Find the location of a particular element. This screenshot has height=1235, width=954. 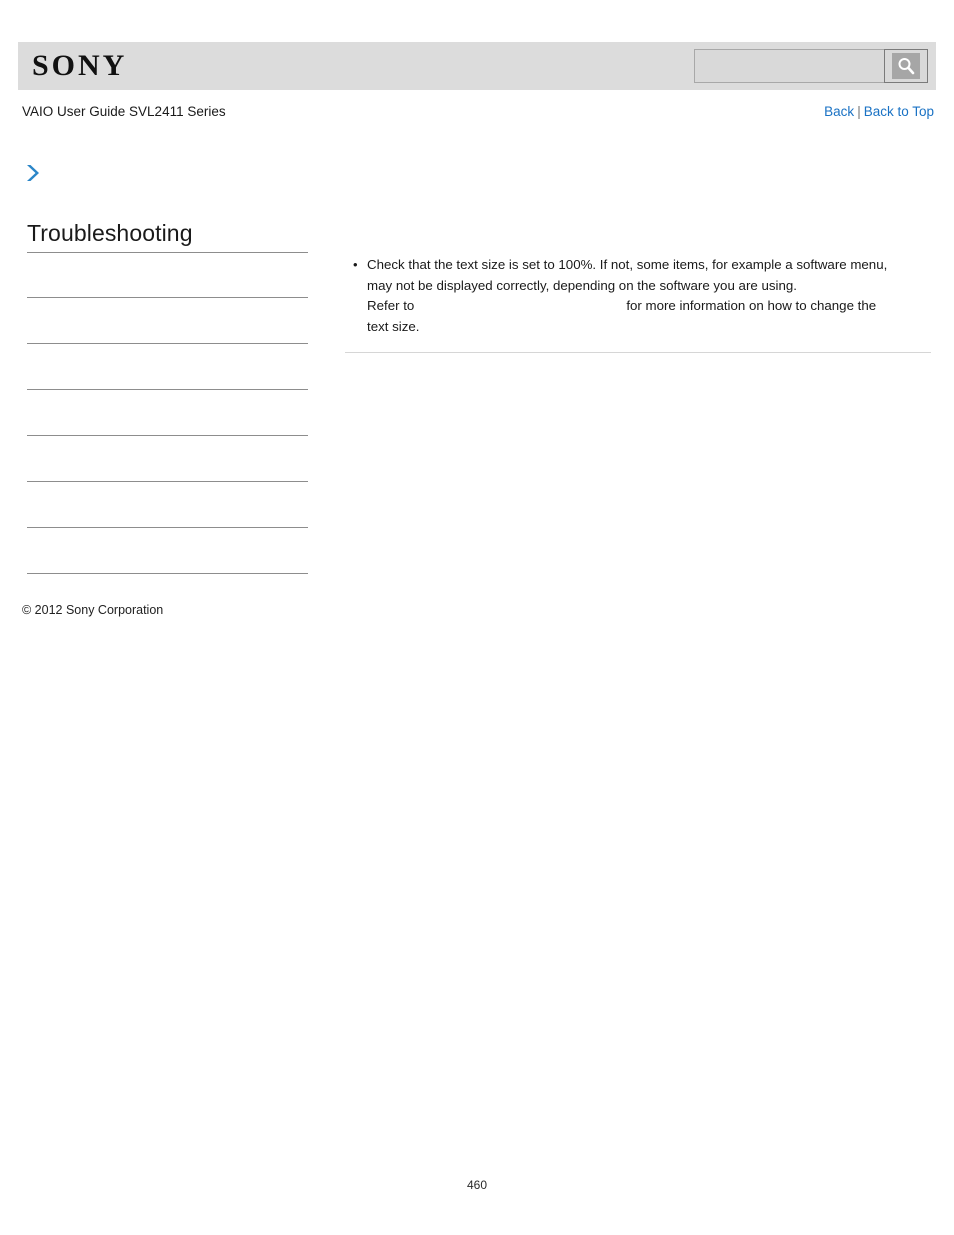

search-group is located at coordinates (811, 66).